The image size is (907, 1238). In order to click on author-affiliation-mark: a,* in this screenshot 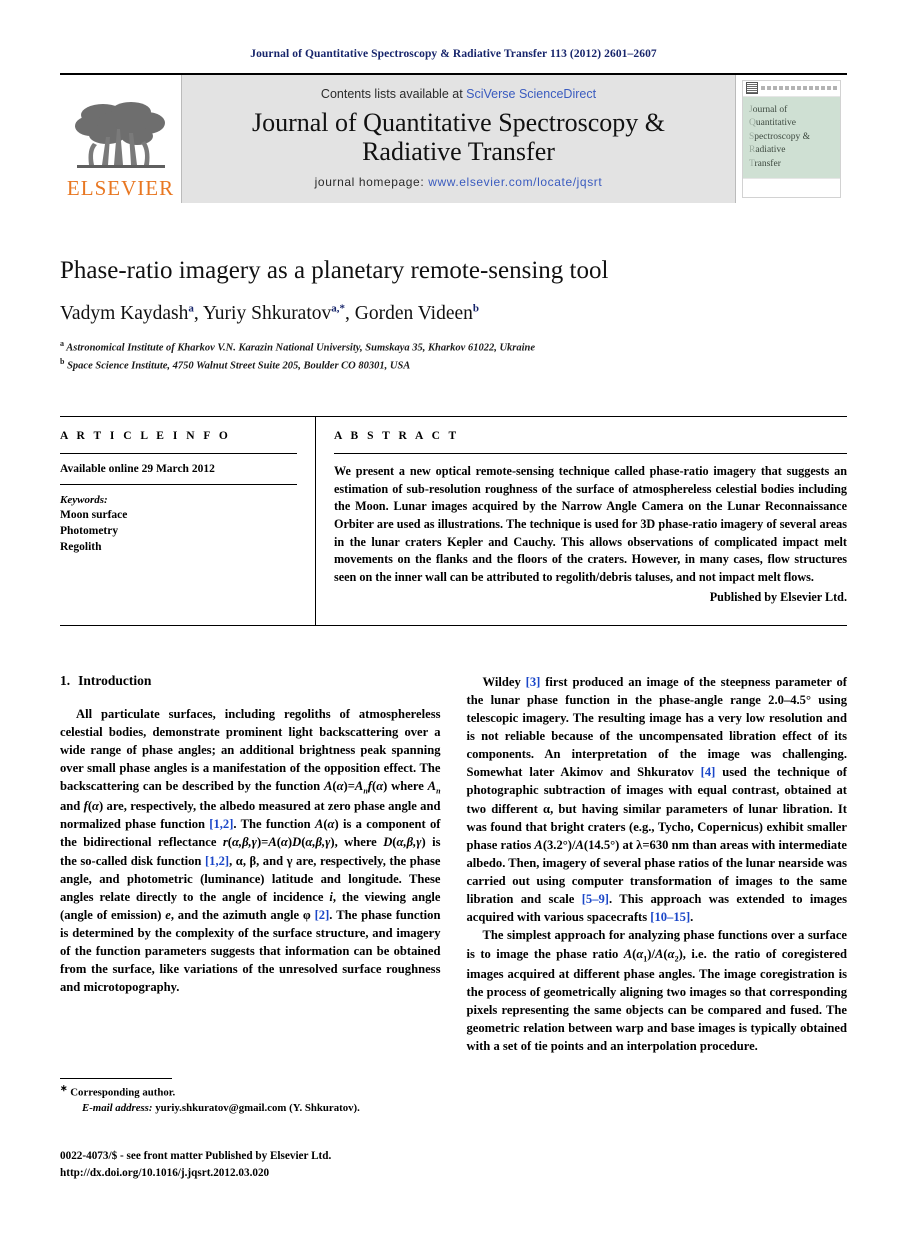, I will do `click(338, 308)`.